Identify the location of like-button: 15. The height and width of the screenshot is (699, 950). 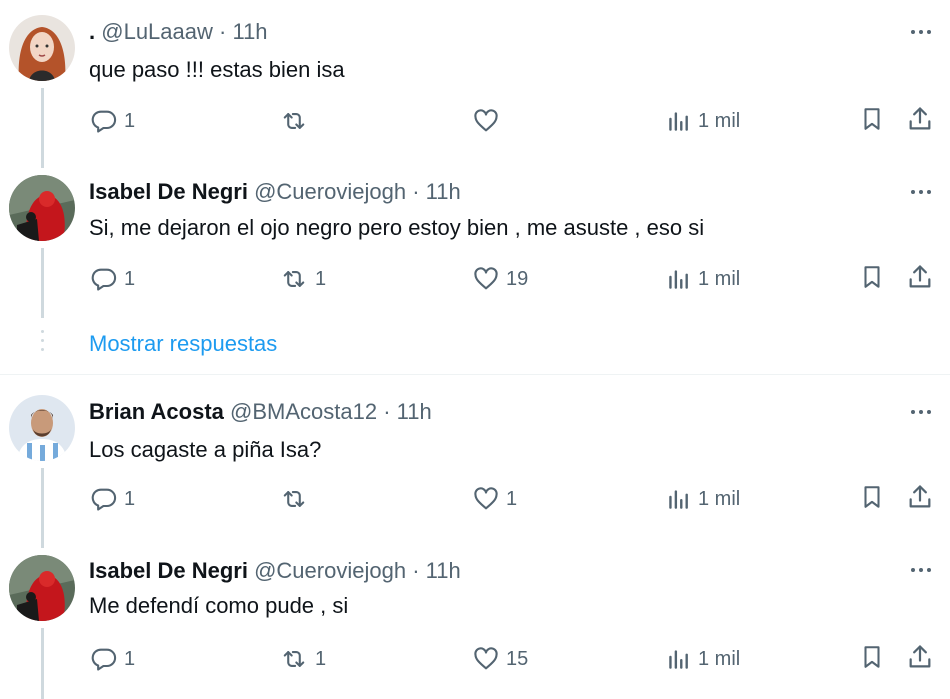
(500, 659).